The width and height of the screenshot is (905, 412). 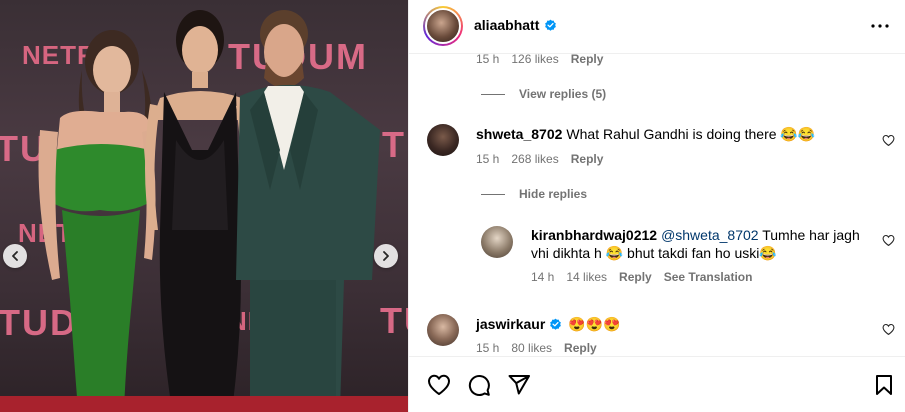 What do you see at coordinates (506, 25) in the screenshot?
I see `author-username-text: aliaabhatt` at bounding box center [506, 25].